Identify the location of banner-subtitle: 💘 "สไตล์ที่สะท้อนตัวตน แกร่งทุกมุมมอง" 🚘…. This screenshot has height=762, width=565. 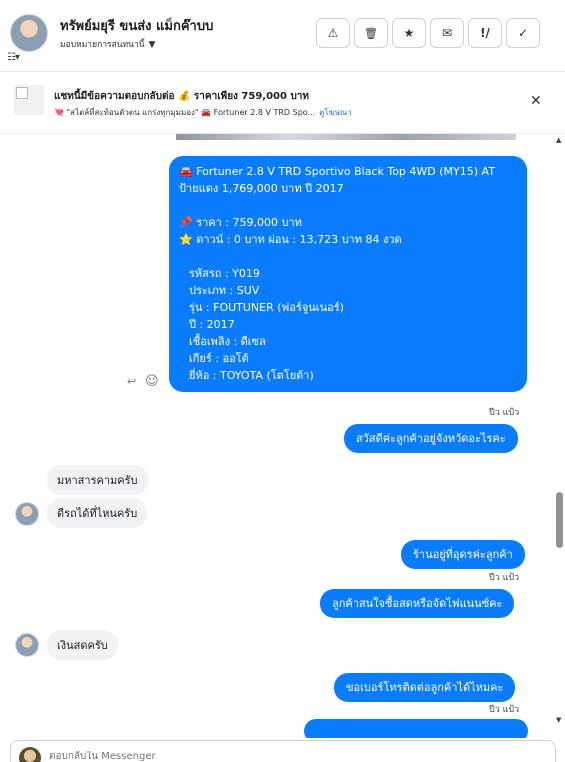
(203, 112).